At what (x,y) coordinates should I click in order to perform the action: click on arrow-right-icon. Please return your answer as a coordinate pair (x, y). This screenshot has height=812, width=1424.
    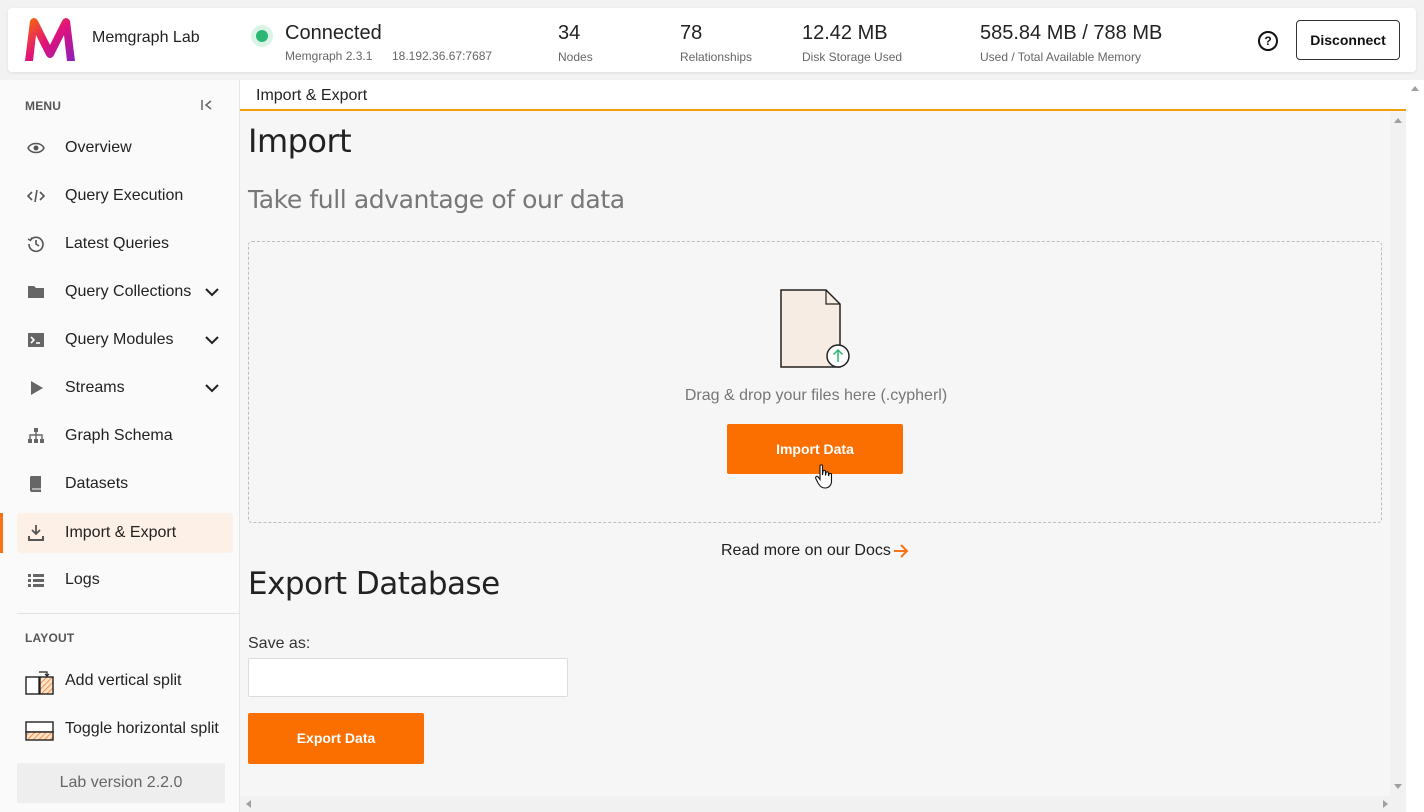
    Looking at the image, I should click on (901, 551).